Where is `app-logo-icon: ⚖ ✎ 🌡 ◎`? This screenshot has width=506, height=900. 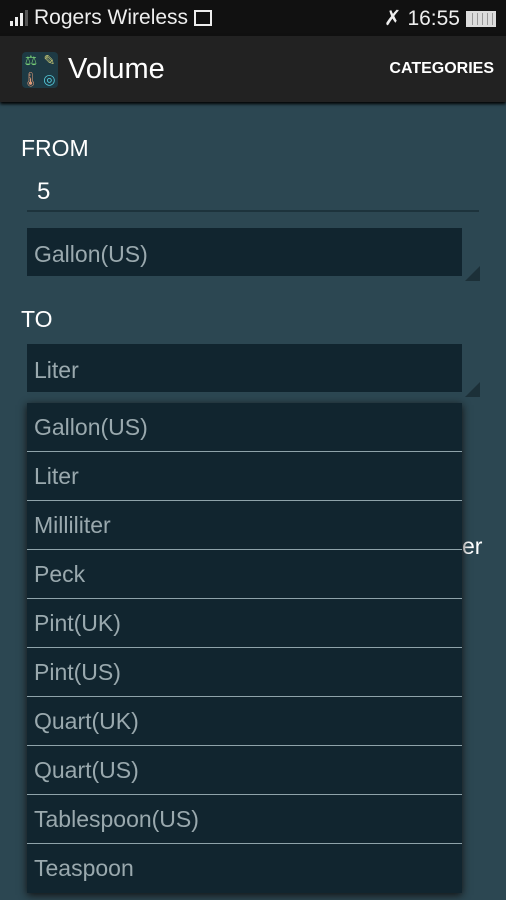 app-logo-icon: ⚖ ✎ 🌡 ◎ is located at coordinates (40, 70).